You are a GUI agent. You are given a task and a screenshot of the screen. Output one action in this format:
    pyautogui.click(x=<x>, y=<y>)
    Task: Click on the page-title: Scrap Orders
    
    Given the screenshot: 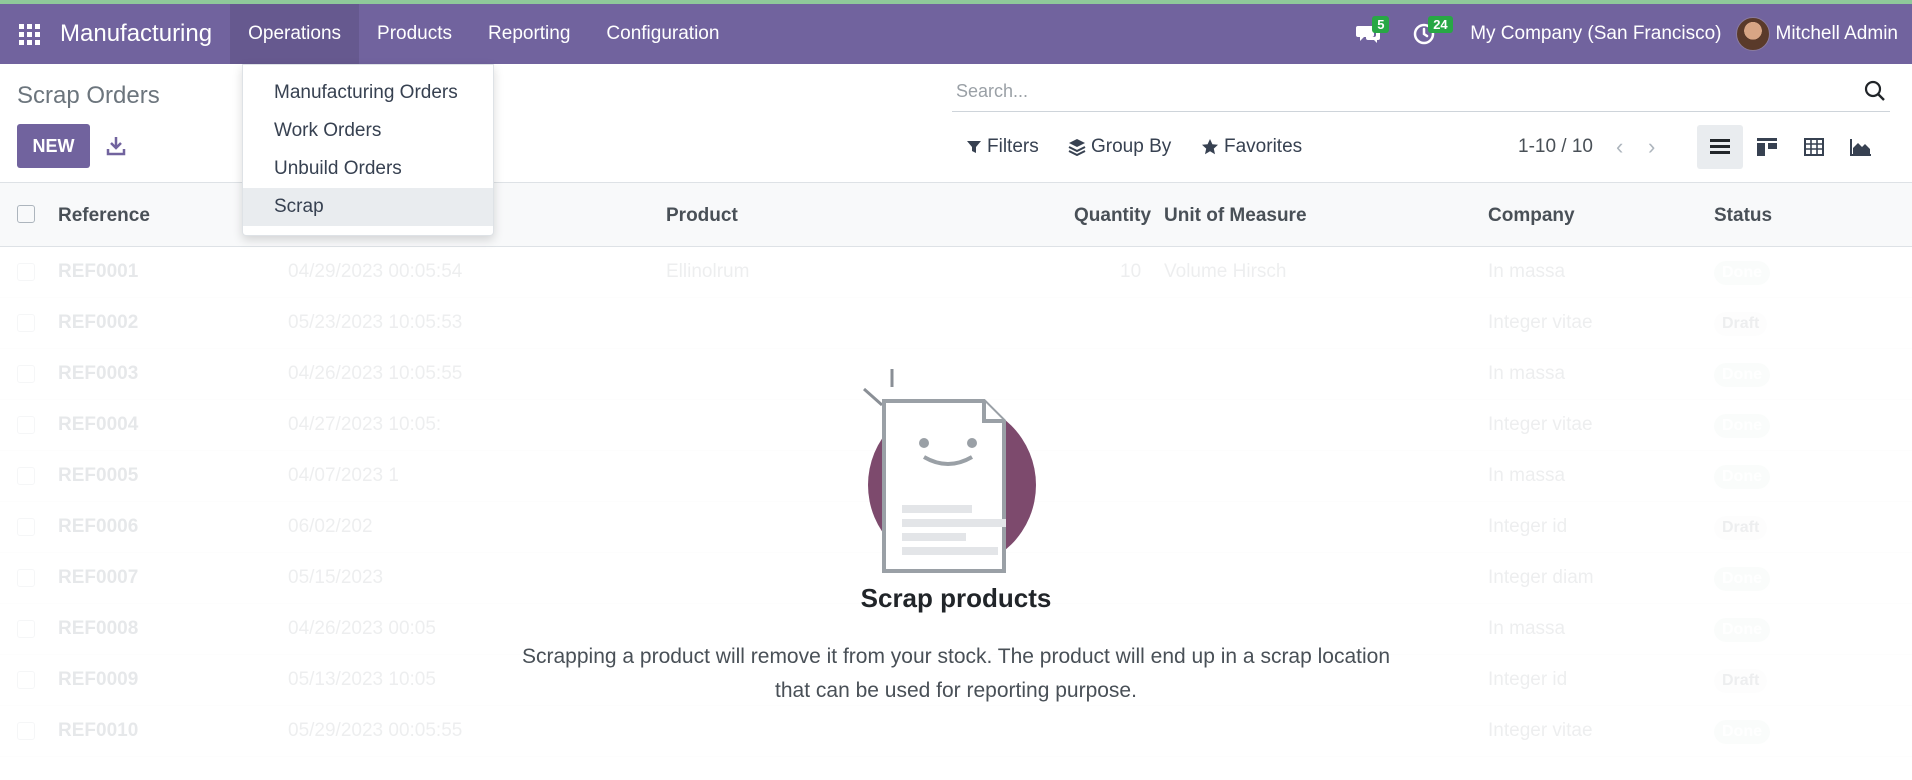 What is the action you would take?
    pyautogui.click(x=88, y=96)
    